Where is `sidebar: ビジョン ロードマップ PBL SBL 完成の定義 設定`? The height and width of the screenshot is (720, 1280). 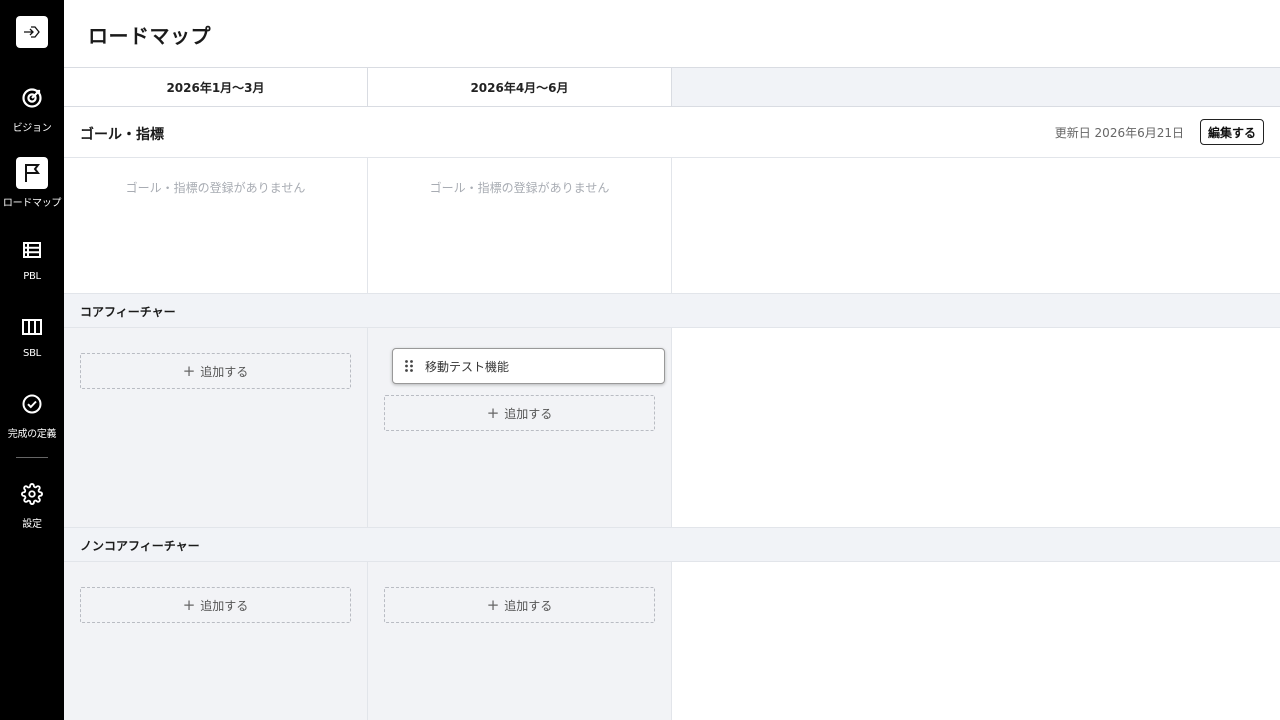
sidebar: ビジョン ロードマップ PBL SBL 完成の定義 設定 is located at coordinates (32, 360).